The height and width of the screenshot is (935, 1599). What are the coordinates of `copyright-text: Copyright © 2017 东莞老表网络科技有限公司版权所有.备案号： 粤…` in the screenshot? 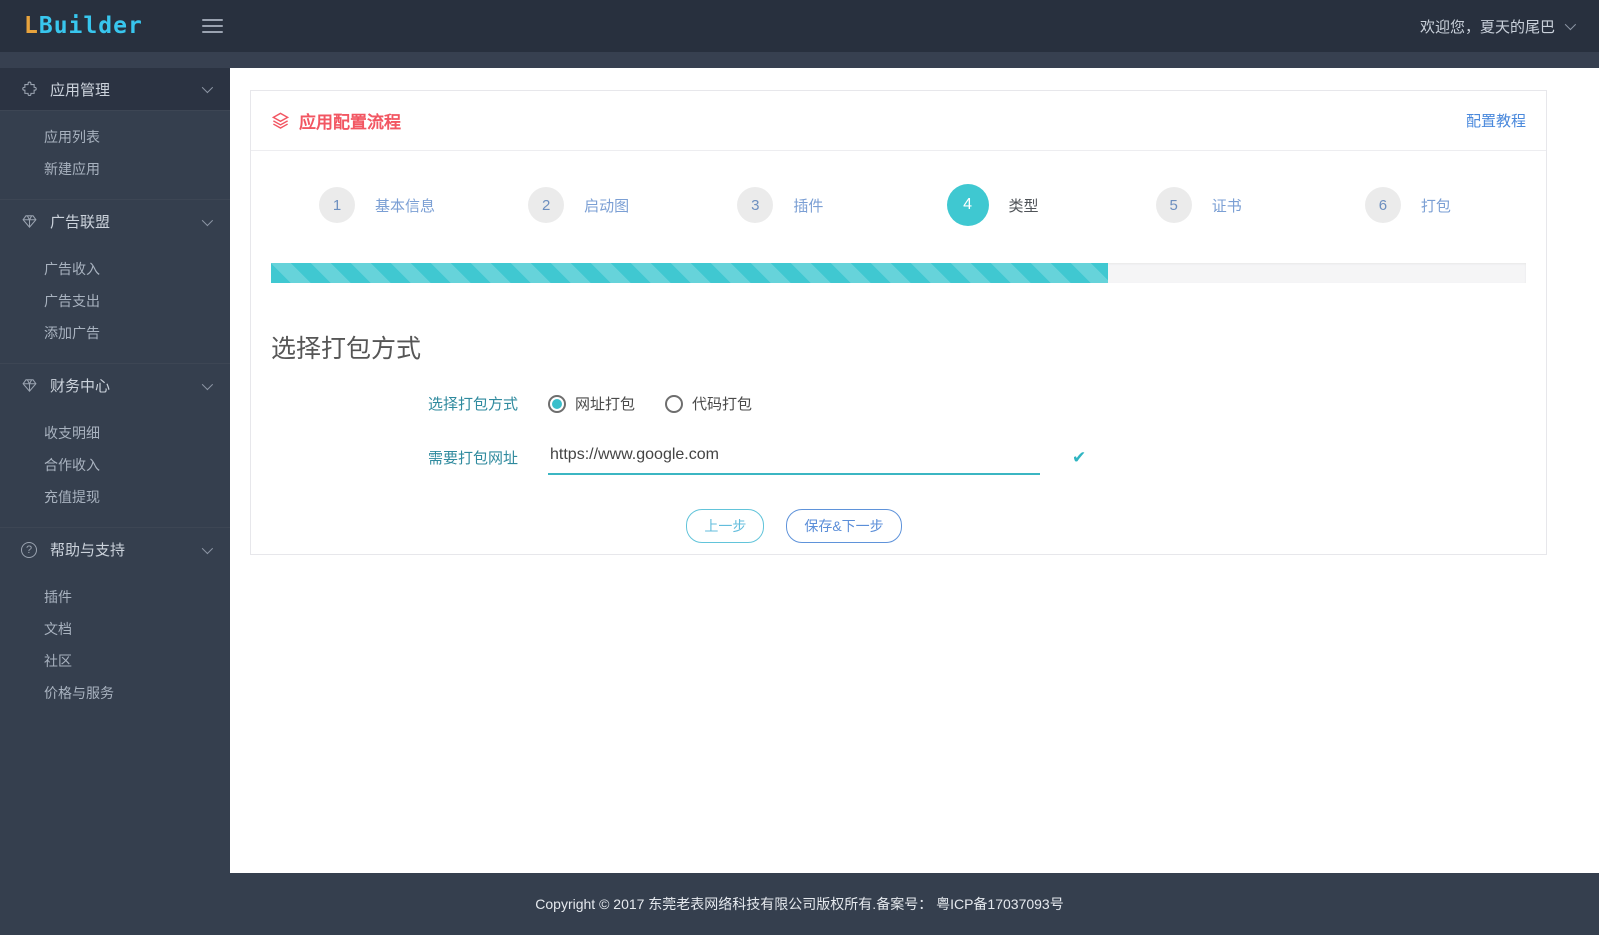 It's located at (799, 904).